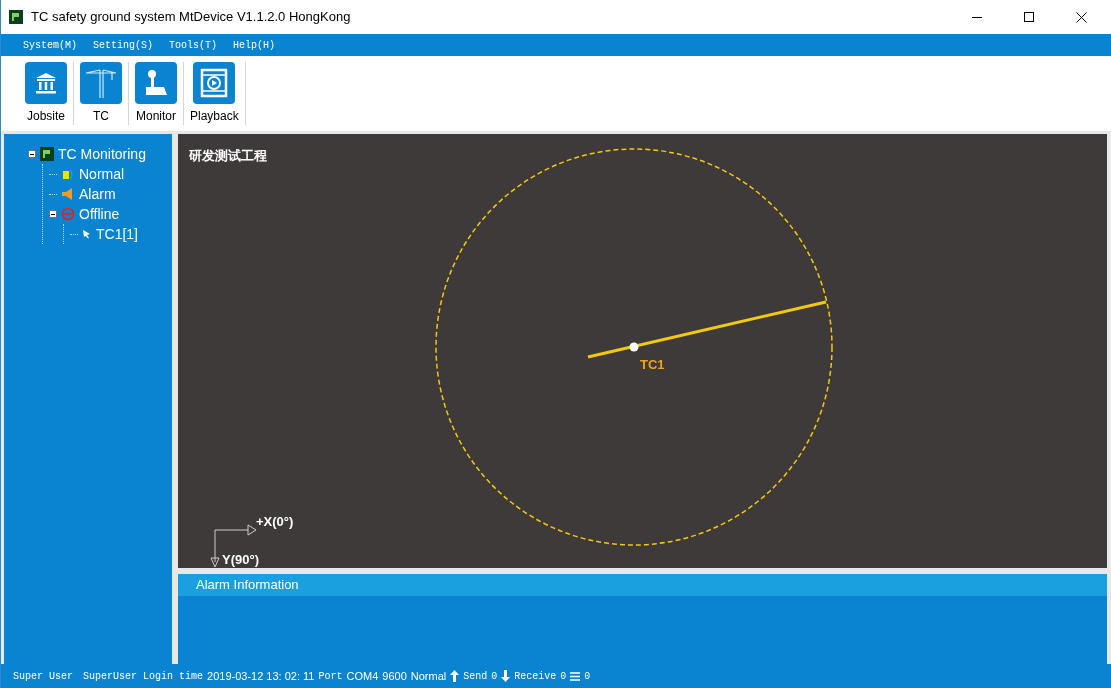 The image size is (1111, 688). I want to click on close-icon, so click(1081, 17).